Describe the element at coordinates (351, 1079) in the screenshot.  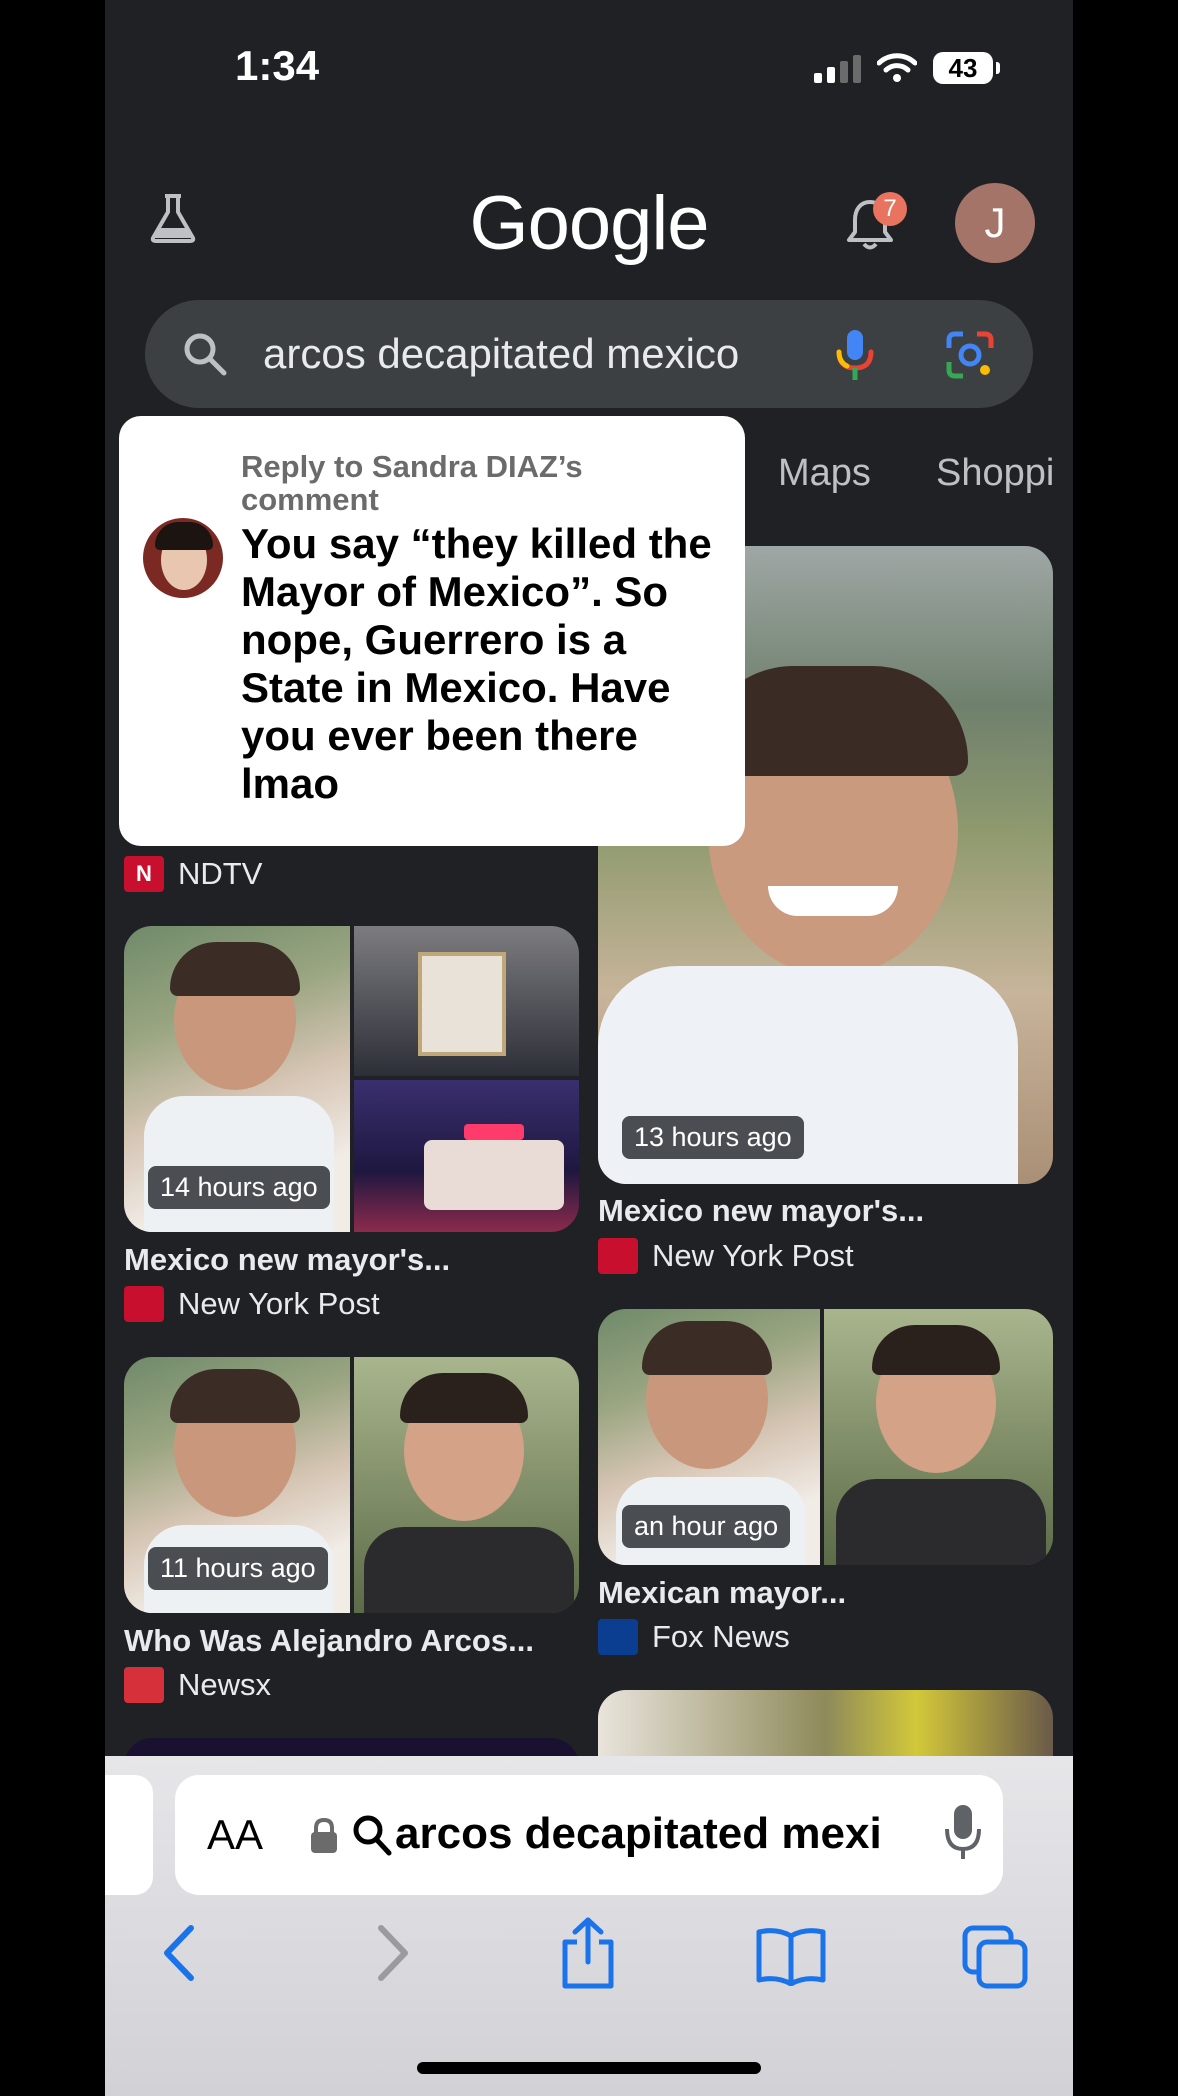
I see `result-thumbnail: 14 hours ago` at that location.